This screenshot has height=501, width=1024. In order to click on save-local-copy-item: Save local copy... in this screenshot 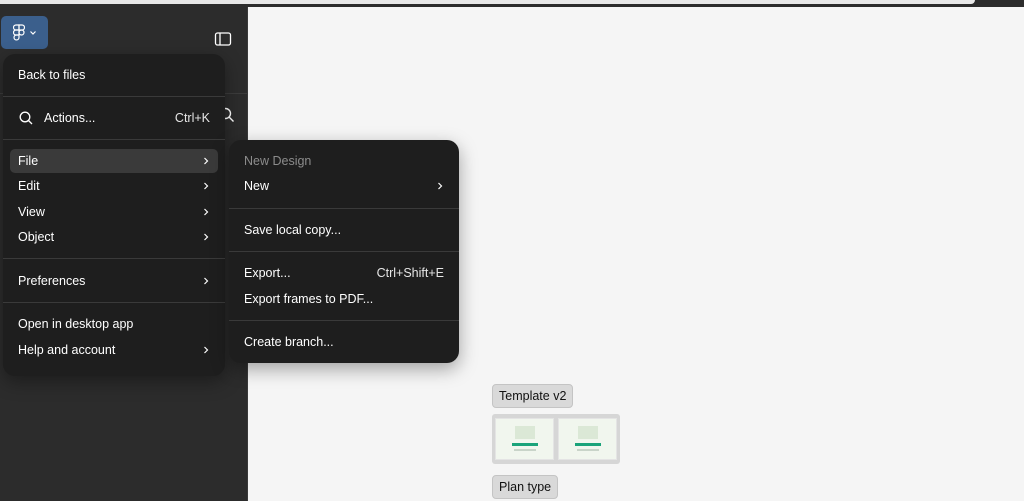, I will do `click(344, 230)`.